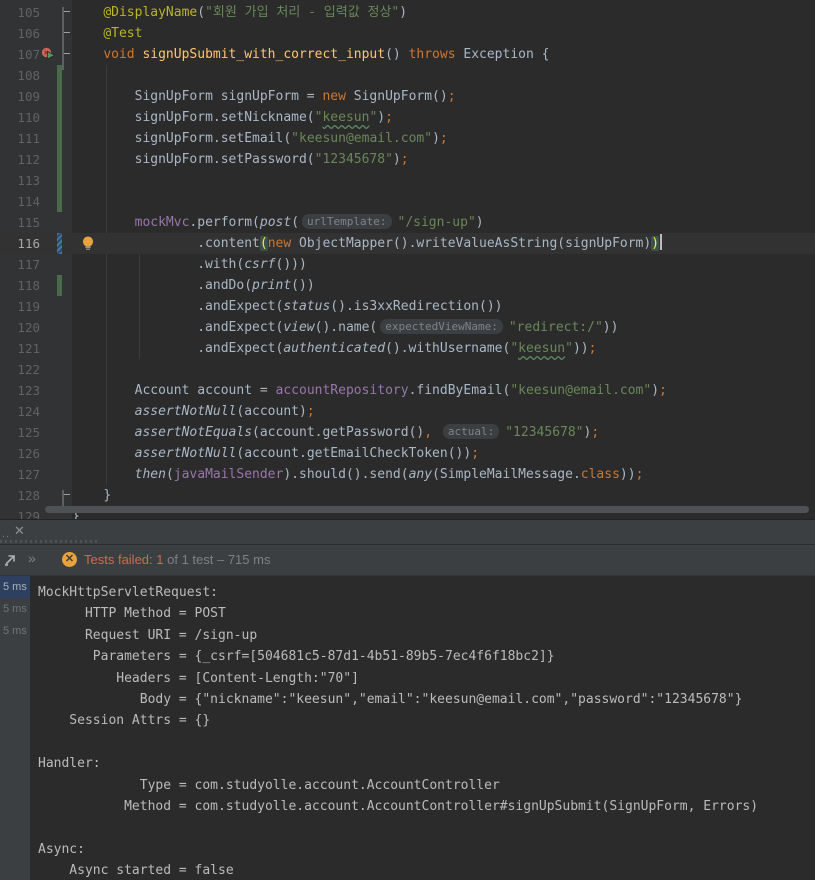 The image size is (815, 880). What do you see at coordinates (20, 201) in the screenshot?
I see `line-number: 114` at bounding box center [20, 201].